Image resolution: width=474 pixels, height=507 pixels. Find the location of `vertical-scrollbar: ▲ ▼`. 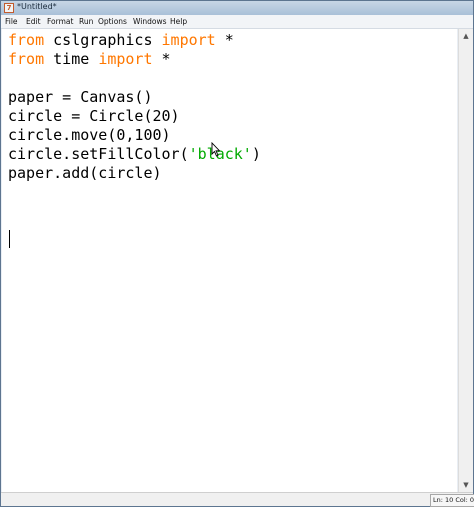

vertical-scrollbar: ▲ ▼ is located at coordinates (465, 260).